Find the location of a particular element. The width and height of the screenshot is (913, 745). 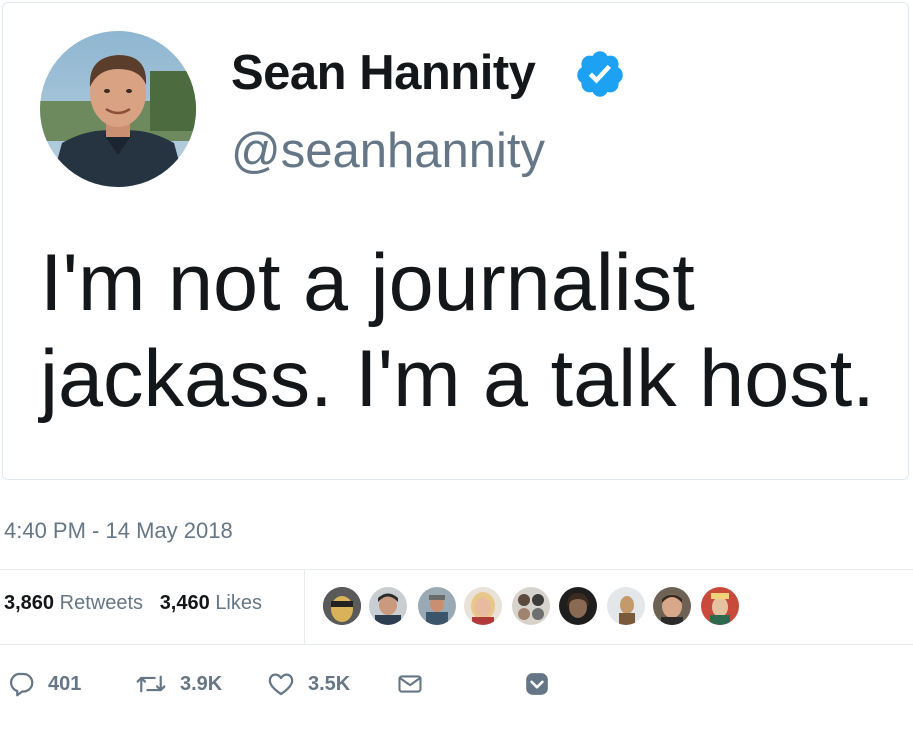

profile-photo-icon is located at coordinates (118, 109).